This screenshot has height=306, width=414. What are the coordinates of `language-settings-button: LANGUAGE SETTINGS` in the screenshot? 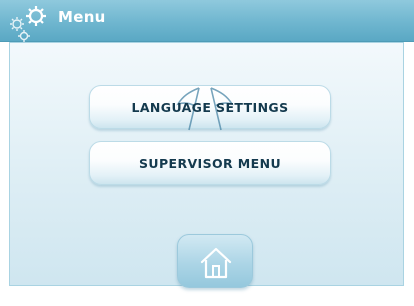 It's located at (210, 107).